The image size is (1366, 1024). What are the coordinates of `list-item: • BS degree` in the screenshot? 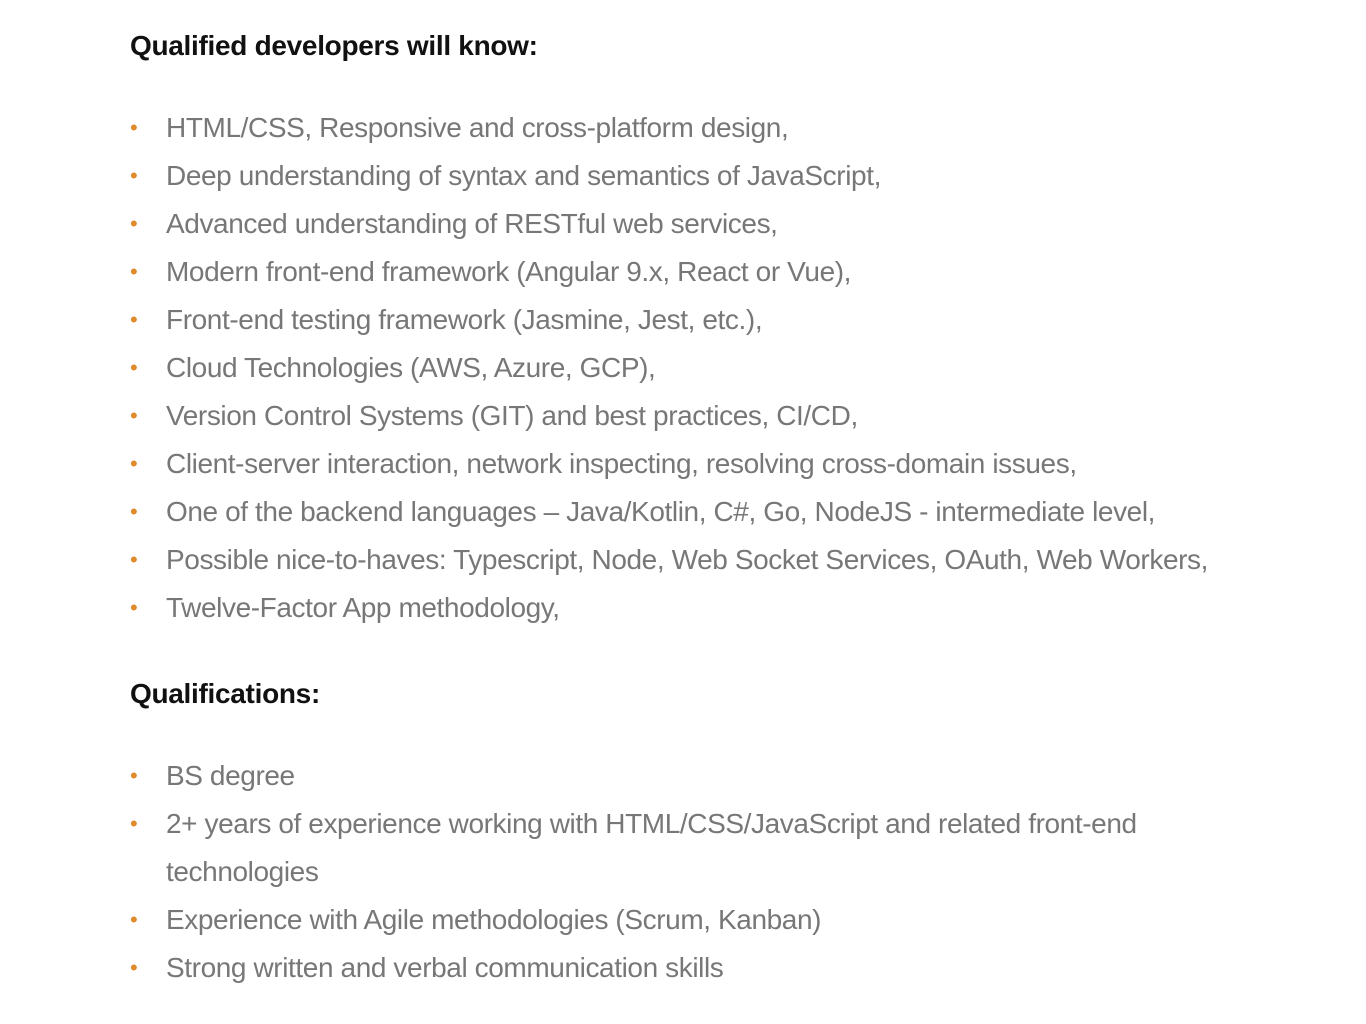 It's located at (730, 776).